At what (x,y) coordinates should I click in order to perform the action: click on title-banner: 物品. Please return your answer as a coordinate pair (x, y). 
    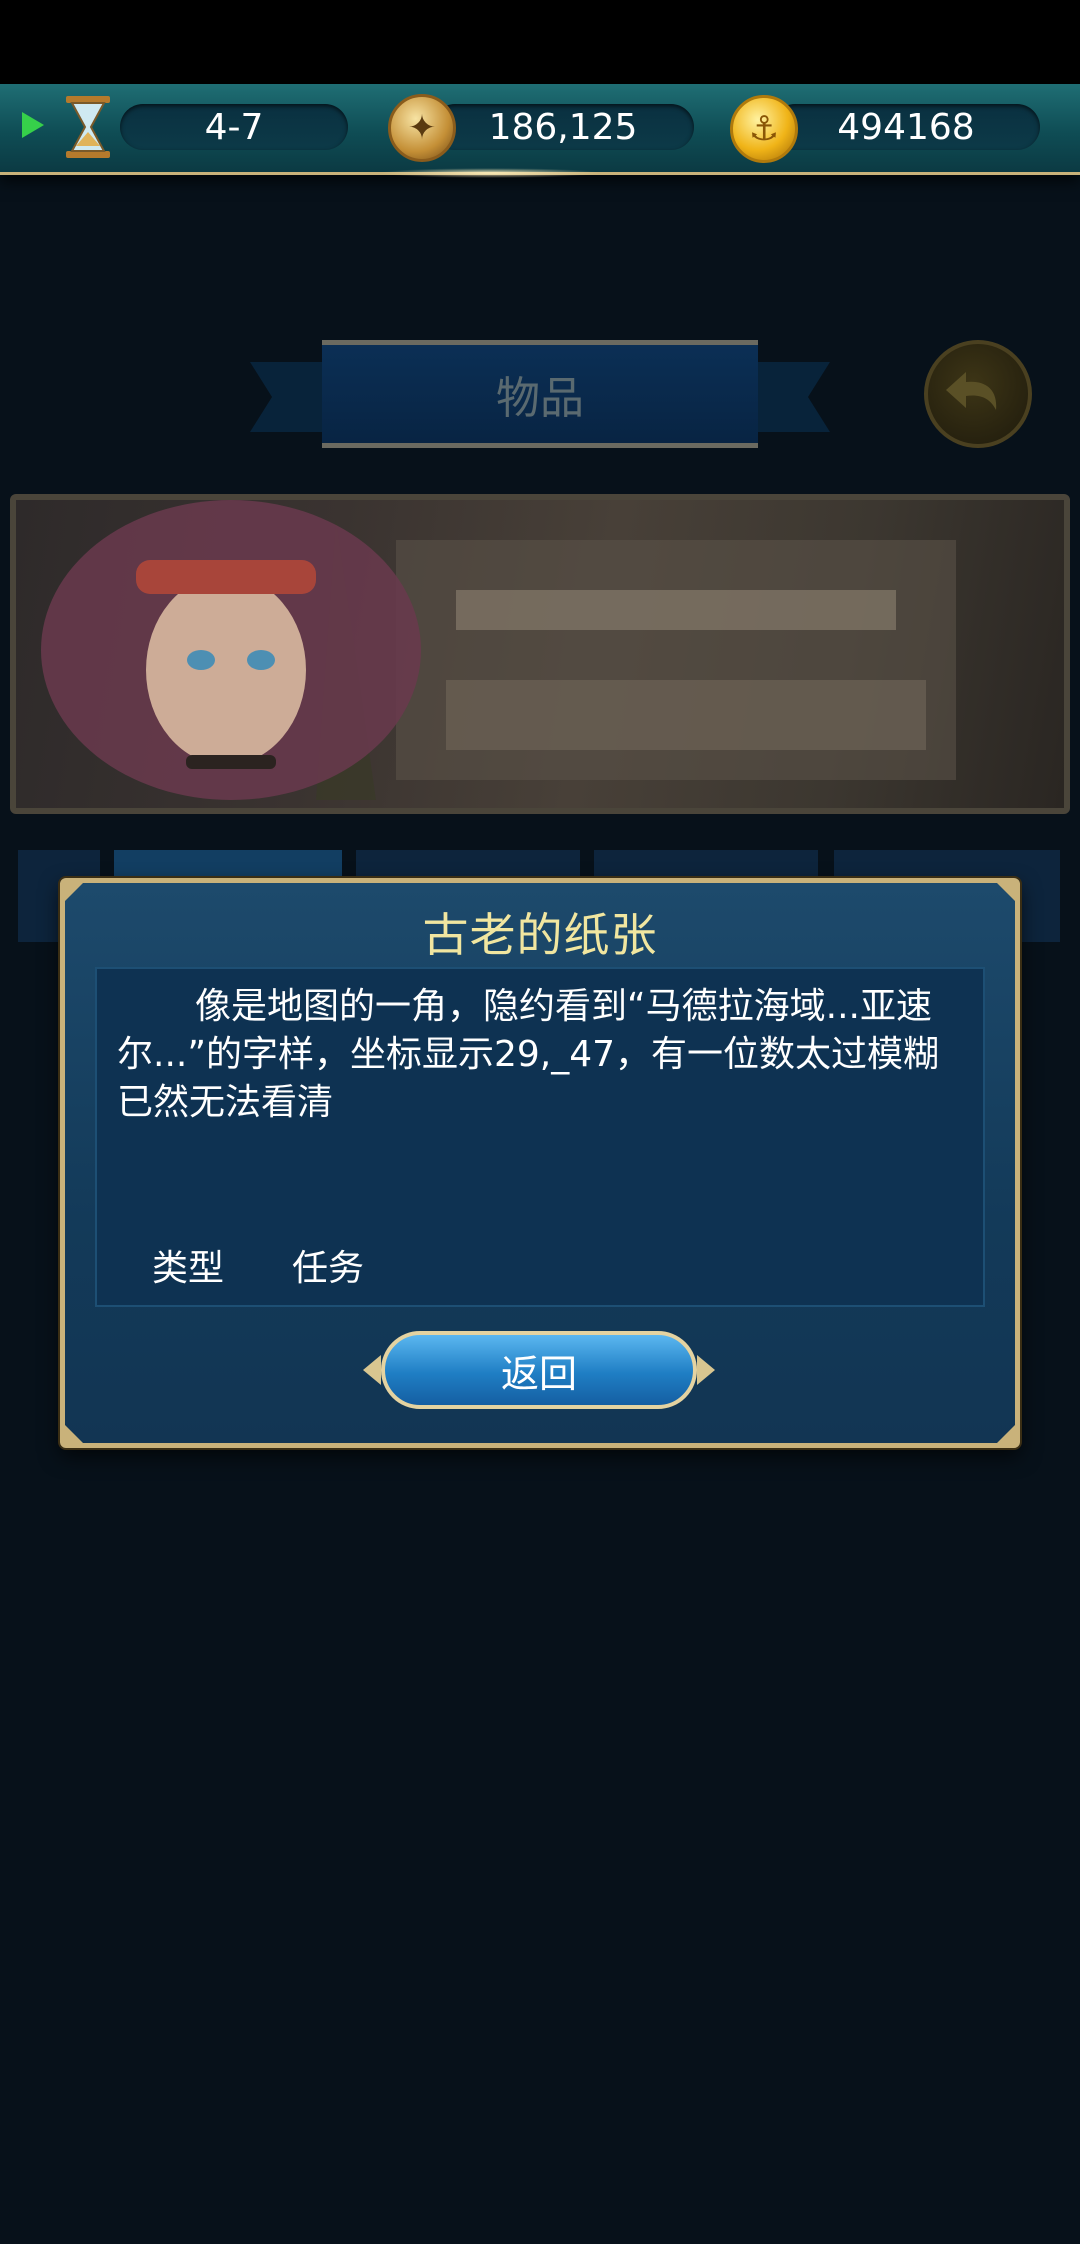
    Looking at the image, I should click on (540, 400).